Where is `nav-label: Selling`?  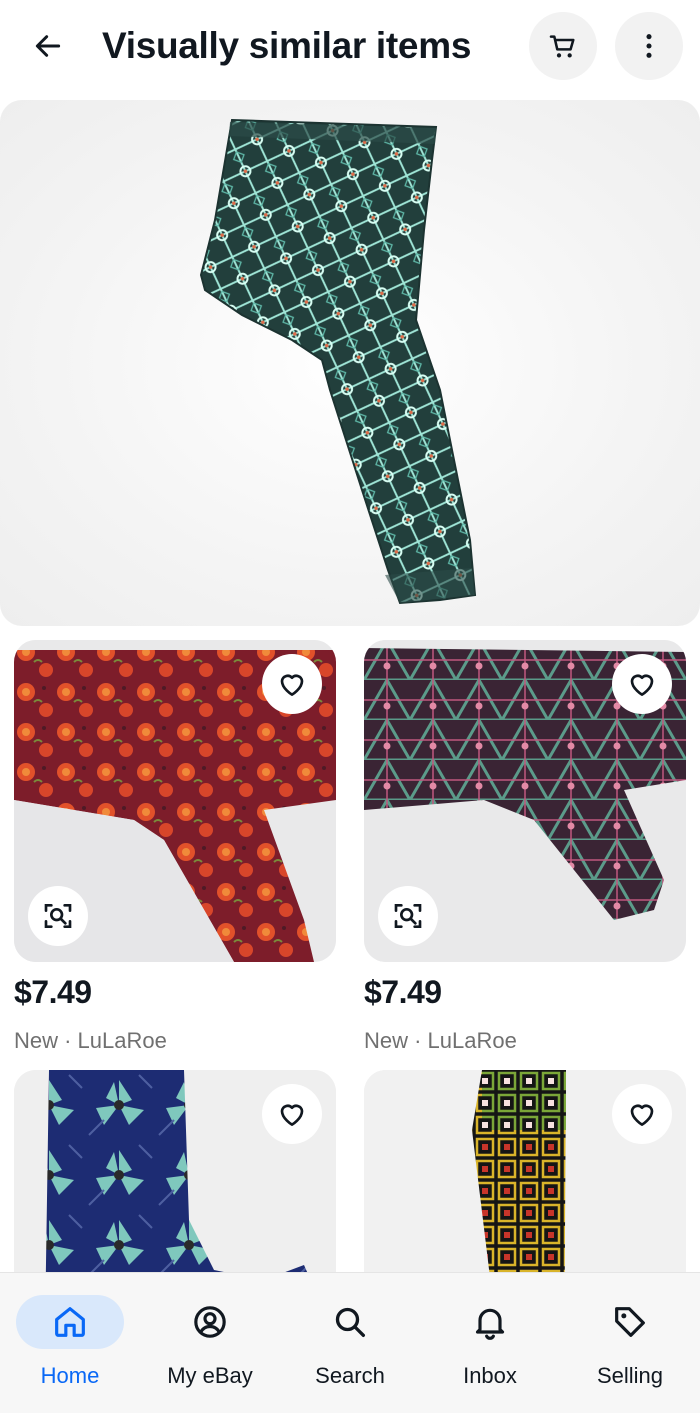 nav-label: Selling is located at coordinates (630, 1375).